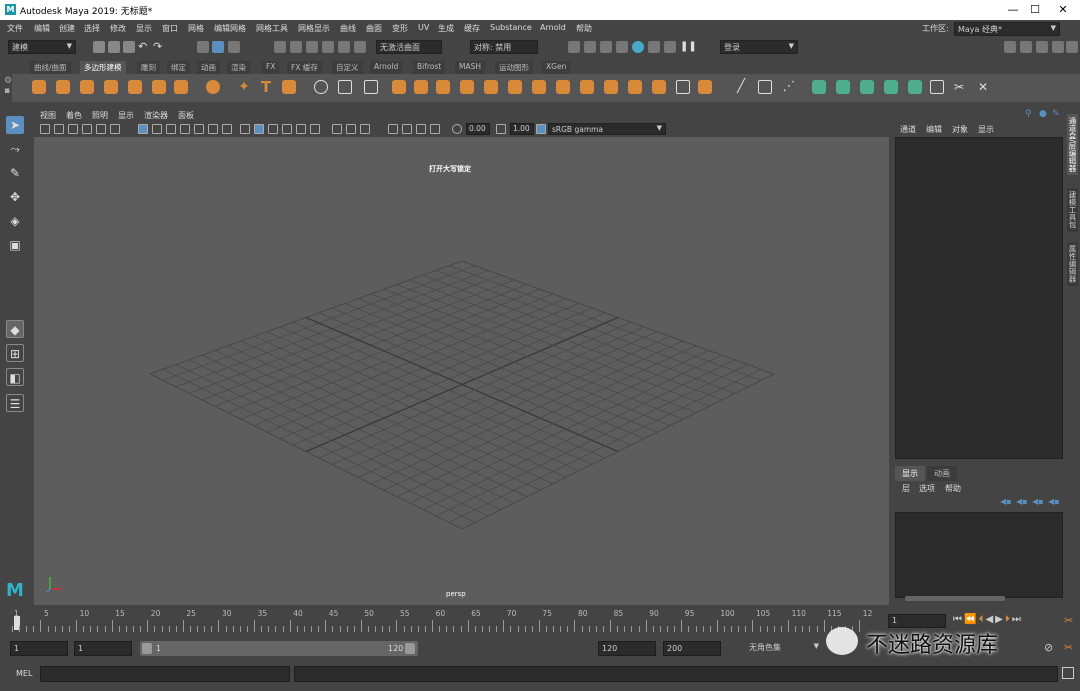  I want to click on motion-blur-icon, so click(351, 129).